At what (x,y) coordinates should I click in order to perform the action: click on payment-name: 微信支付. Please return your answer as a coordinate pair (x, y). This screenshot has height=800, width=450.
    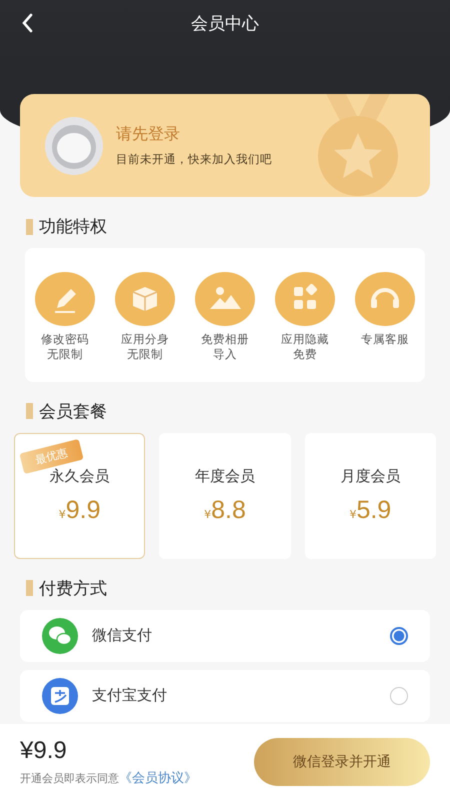
    Looking at the image, I should click on (122, 636).